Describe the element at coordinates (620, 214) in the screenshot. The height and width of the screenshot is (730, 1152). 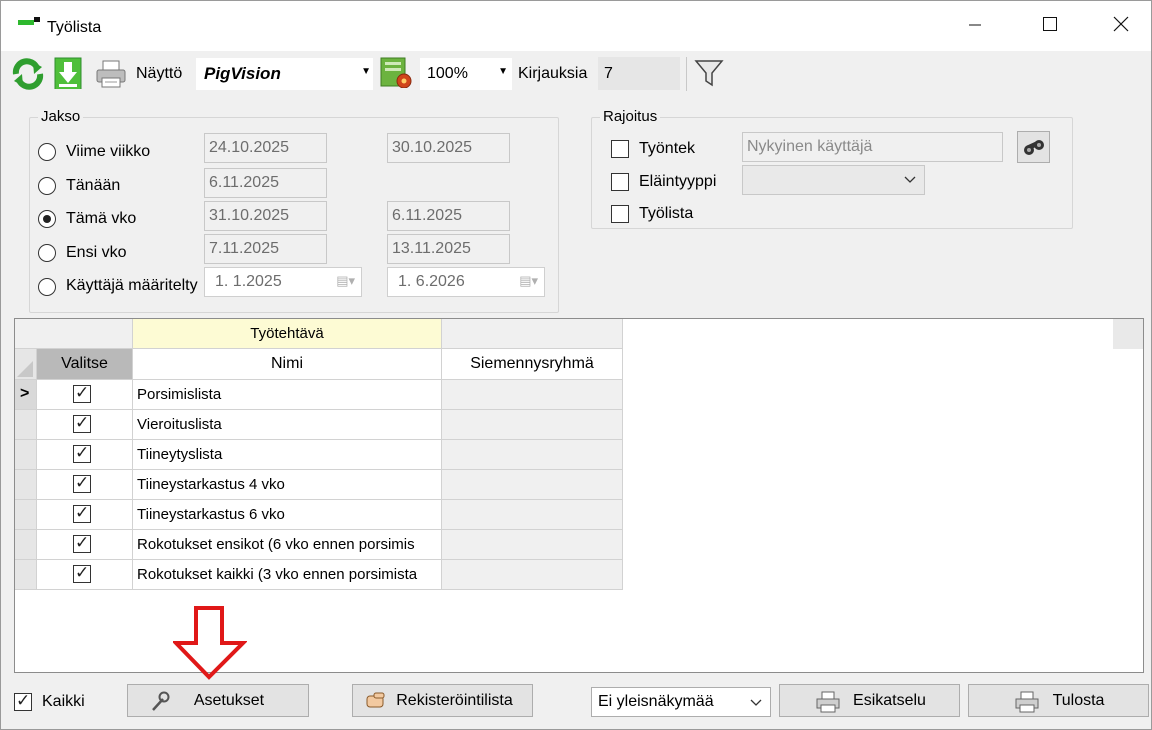
I see `worklist-checkbox` at that location.